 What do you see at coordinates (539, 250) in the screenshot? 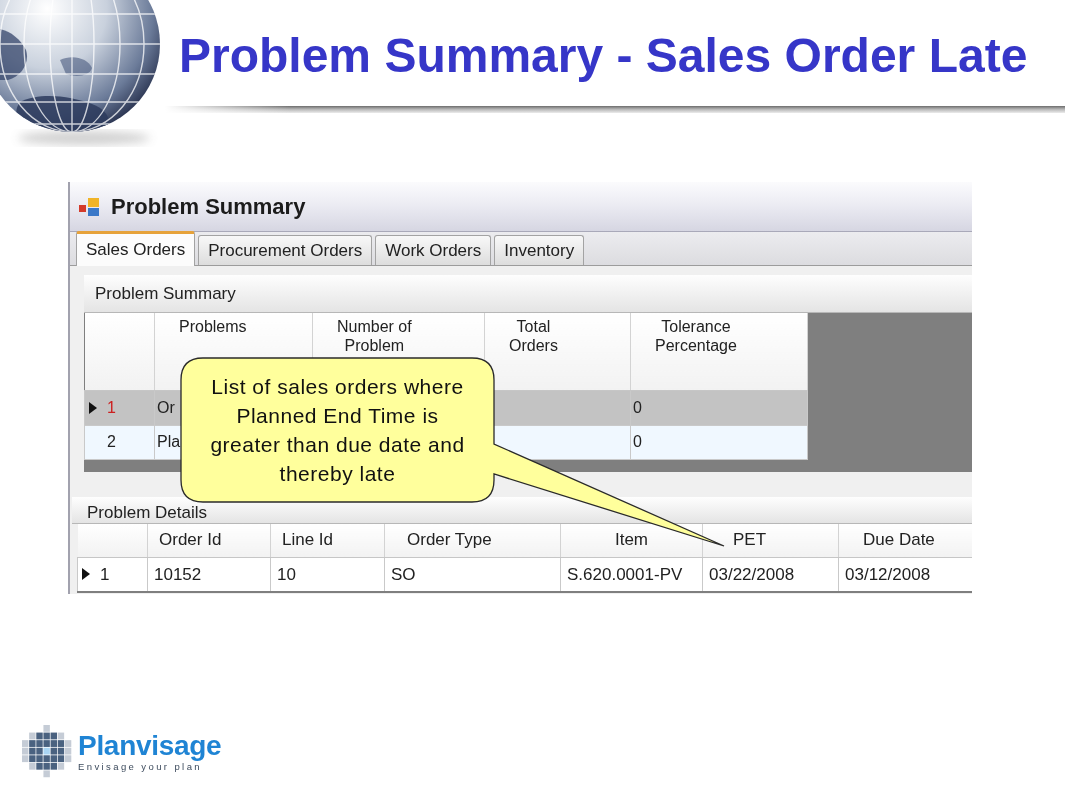
I see `tab: Inventory` at bounding box center [539, 250].